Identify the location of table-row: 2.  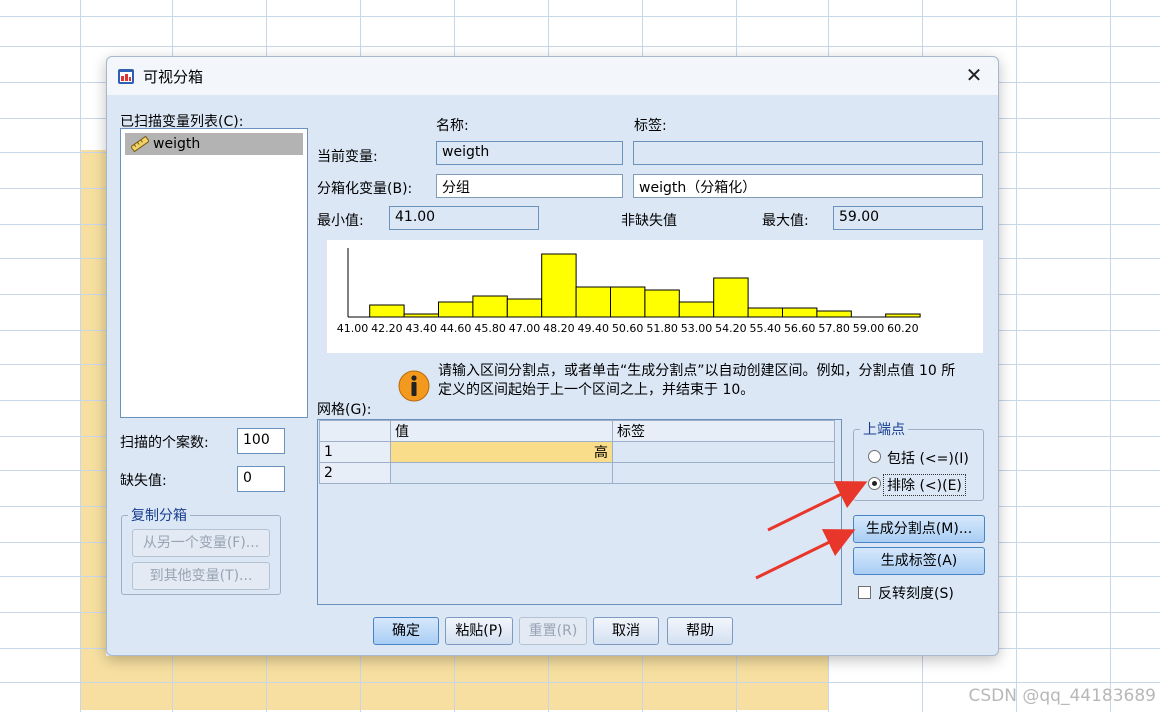
(577, 473).